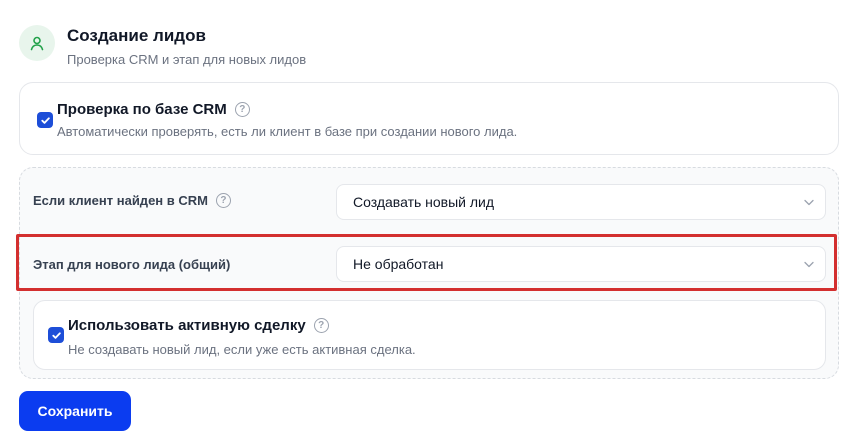 The image size is (860, 442). I want to click on active-deal-label: Использовать активную сделку, so click(187, 325).